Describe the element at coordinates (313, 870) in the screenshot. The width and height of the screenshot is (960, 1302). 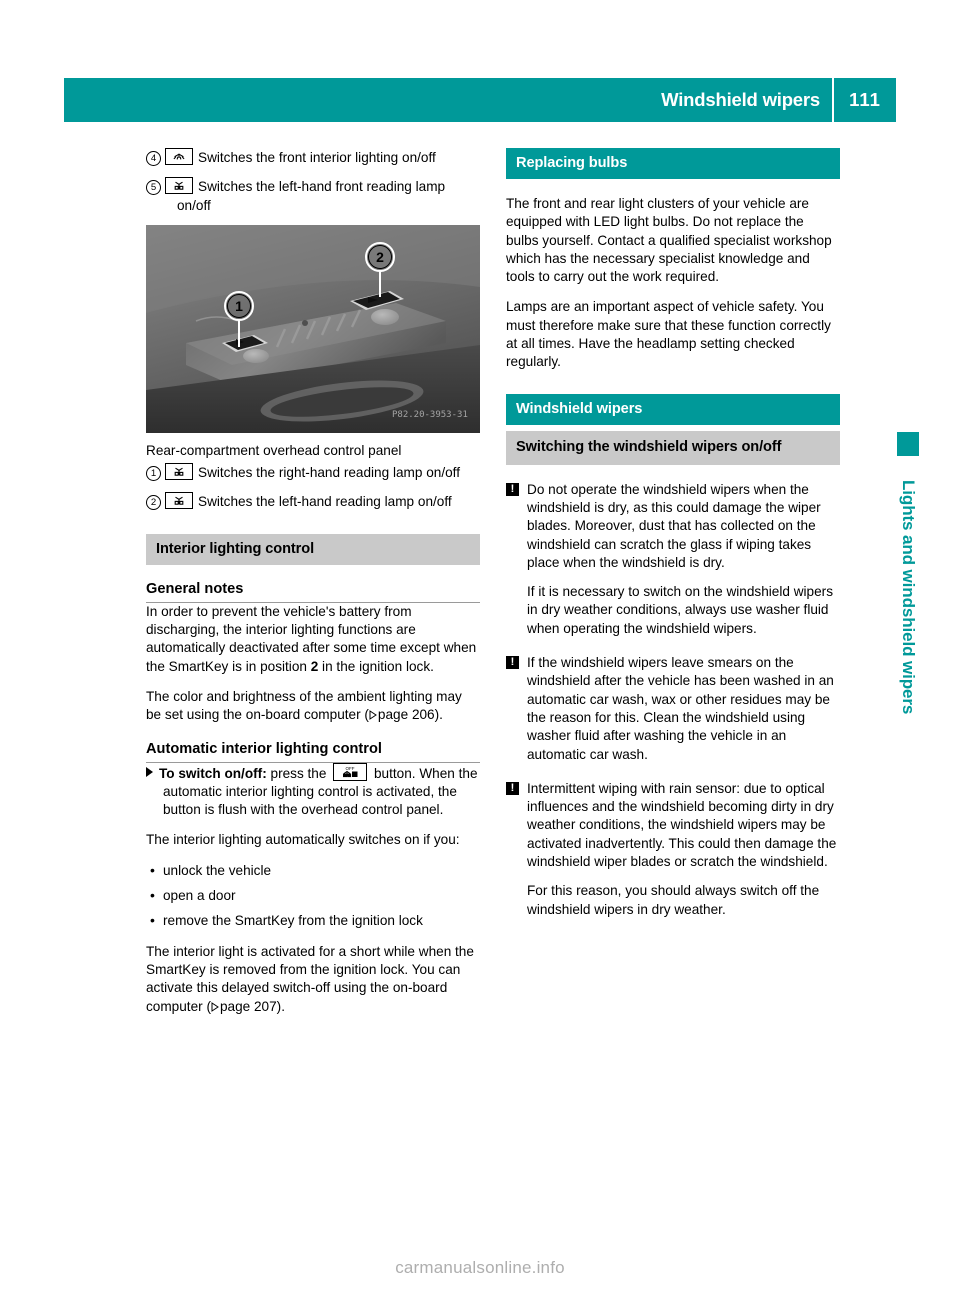
I see `list-item: unlock the vehicle` at that location.